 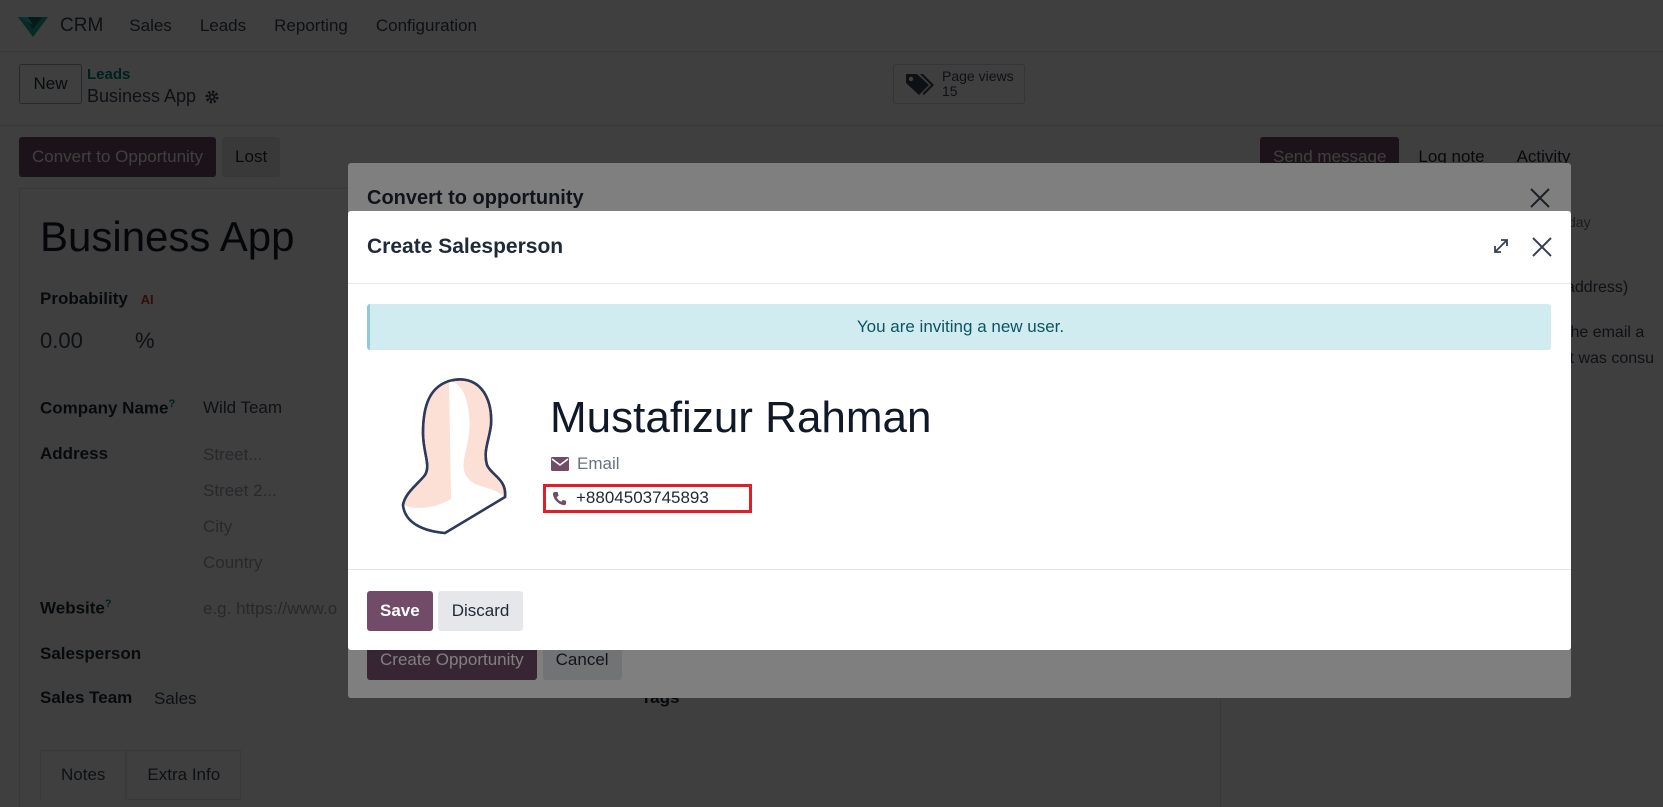 I want to click on user-name-input: Mustafizur Rahman, so click(x=740, y=418).